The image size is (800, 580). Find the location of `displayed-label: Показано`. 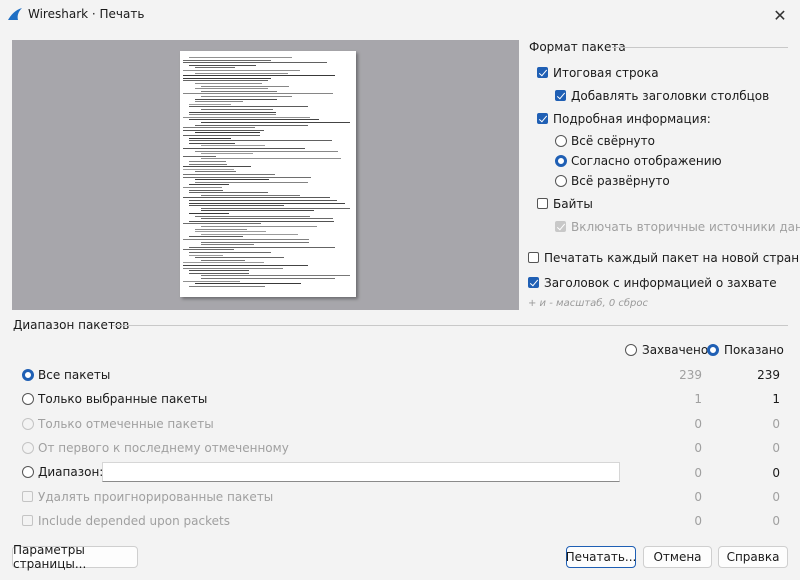

displayed-label: Показано is located at coordinates (754, 350).